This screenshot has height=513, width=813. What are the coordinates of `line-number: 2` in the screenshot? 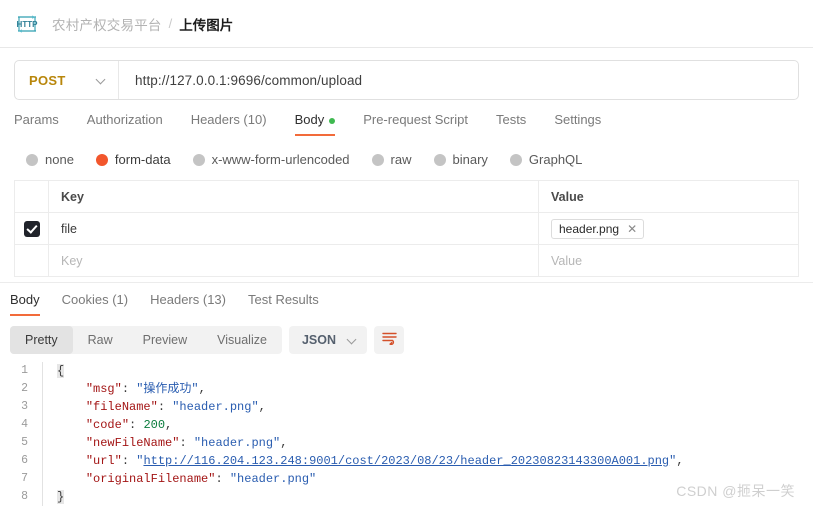 It's located at (24, 388).